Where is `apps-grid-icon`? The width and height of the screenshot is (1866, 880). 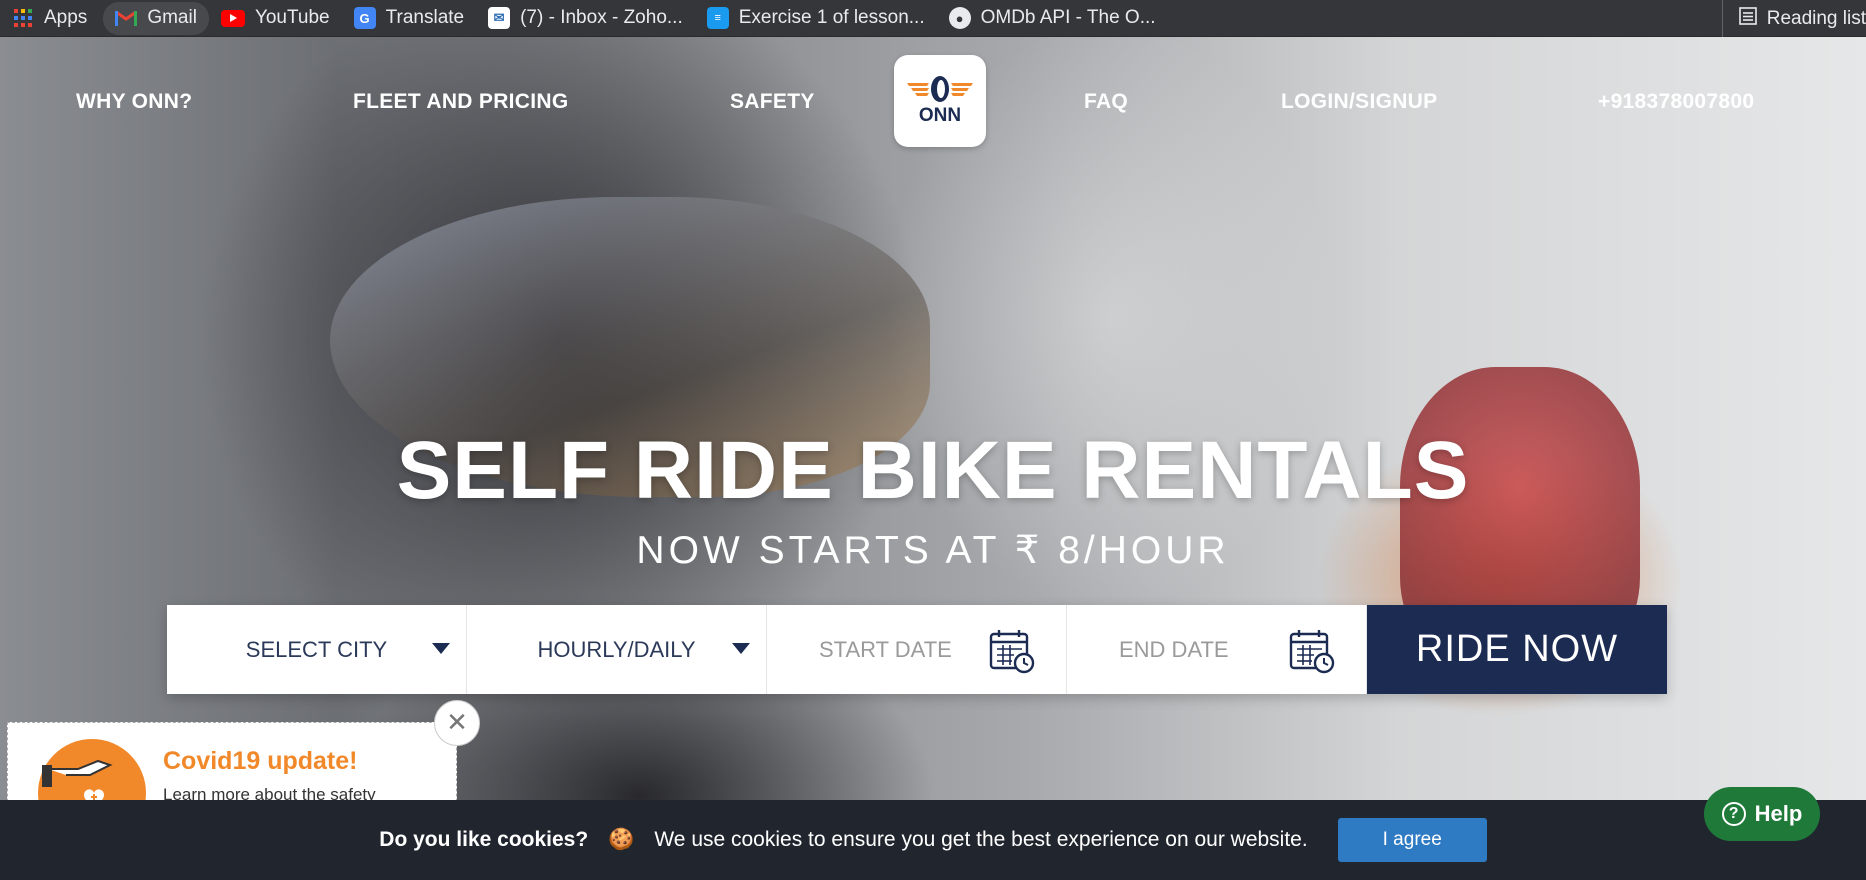 apps-grid-icon is located at coordinates (23, 18).